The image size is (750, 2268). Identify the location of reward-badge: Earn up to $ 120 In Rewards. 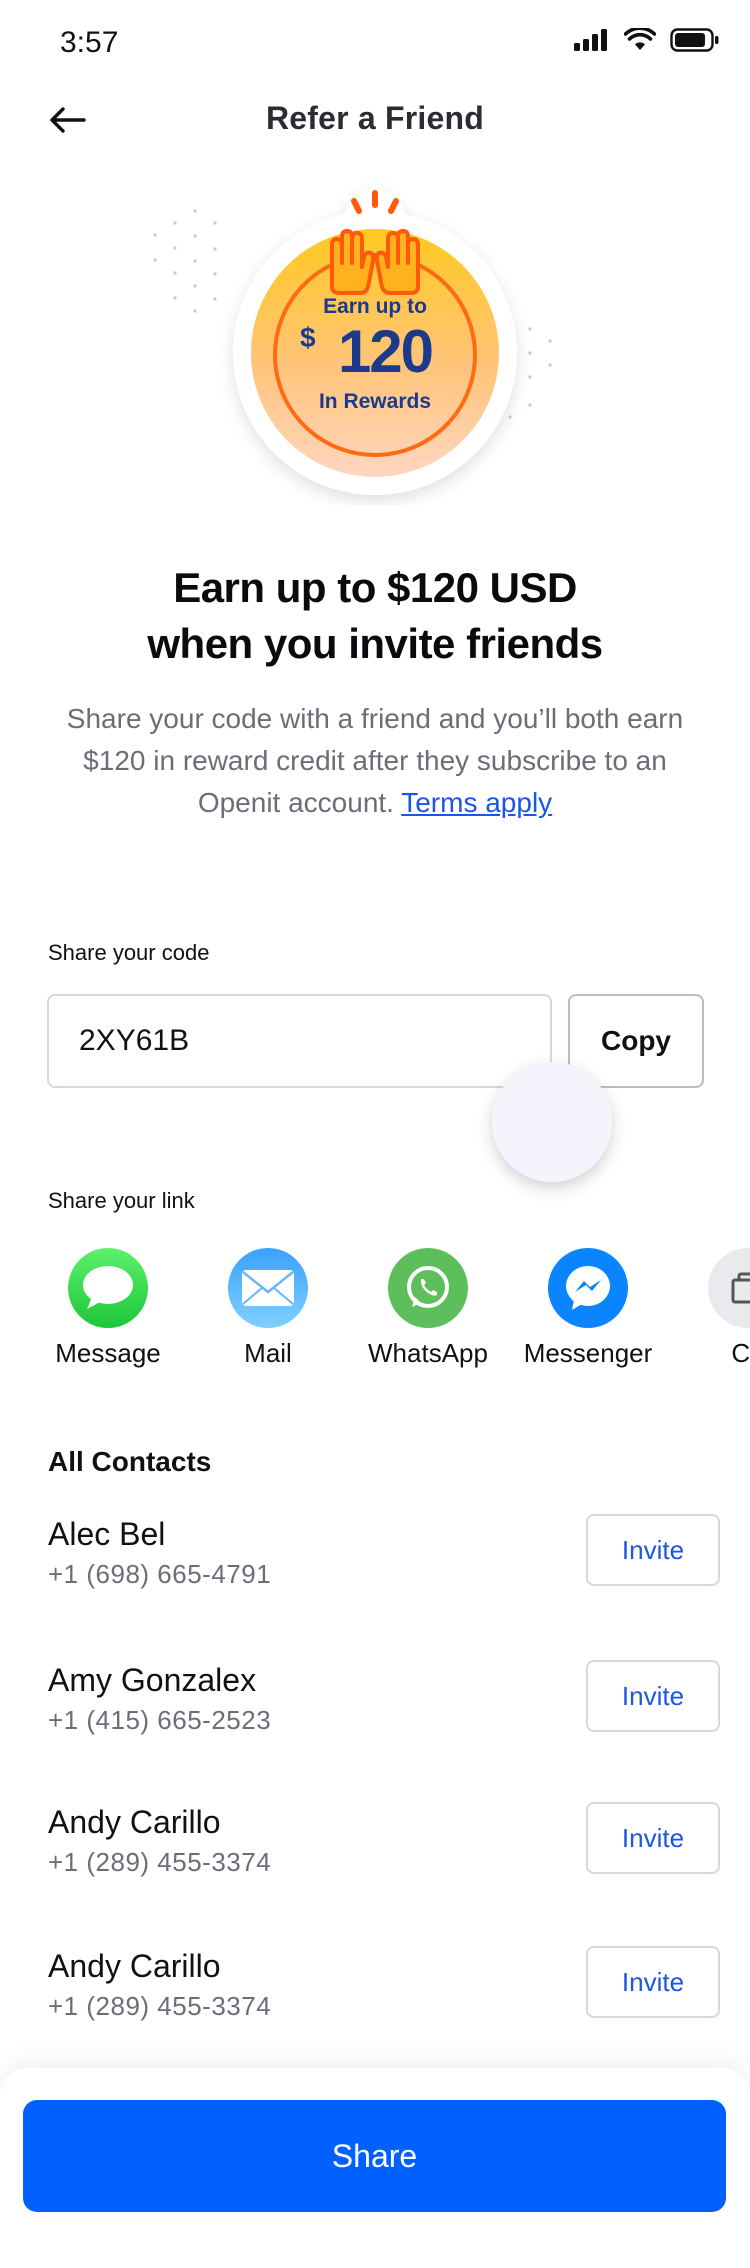
(380, 335).